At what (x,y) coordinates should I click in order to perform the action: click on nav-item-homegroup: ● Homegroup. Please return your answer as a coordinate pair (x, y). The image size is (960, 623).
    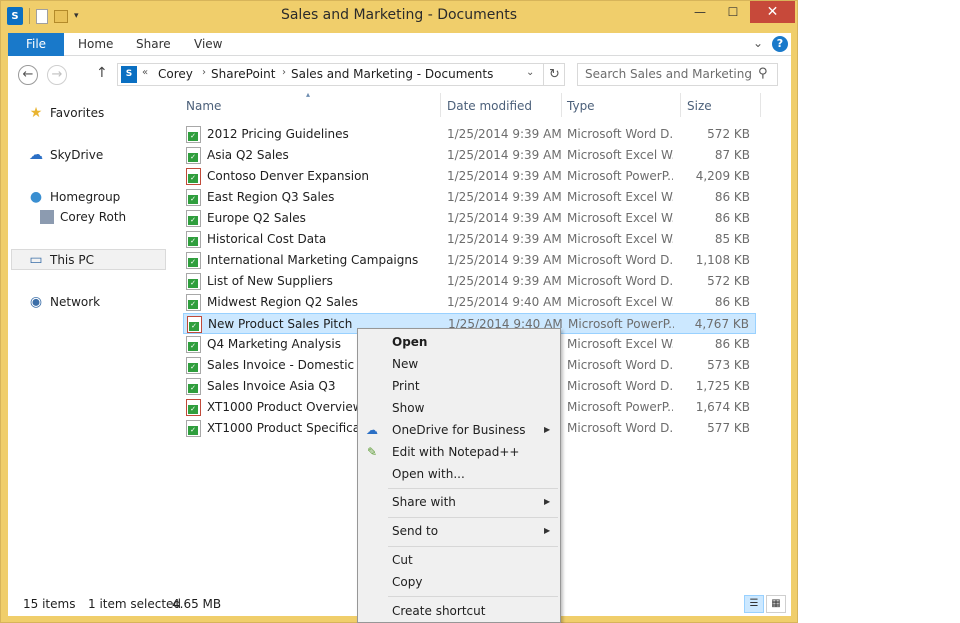
    Looking at the image, I should click on (74, 197).